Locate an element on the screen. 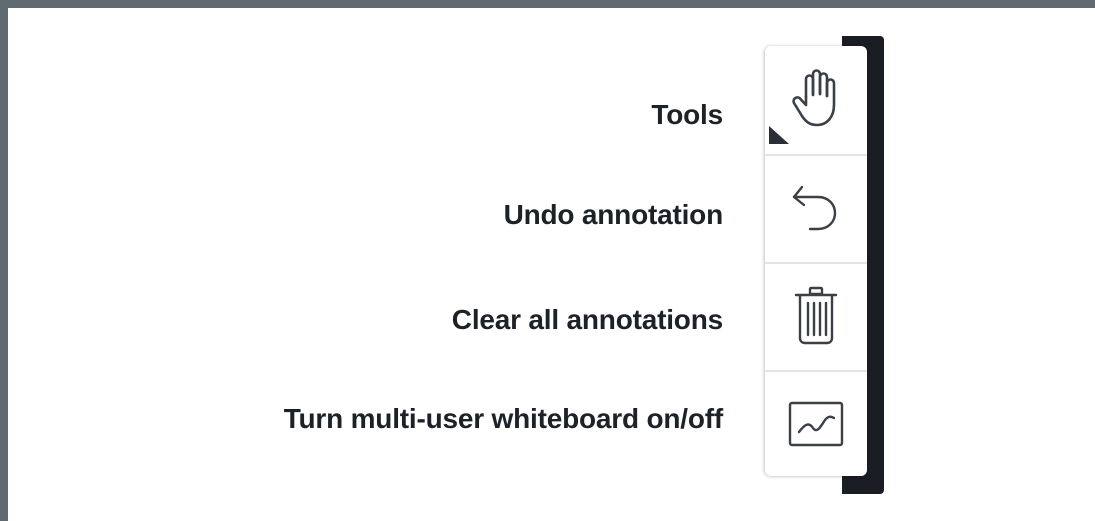 The height and width of the screenshot is (521, 1095). tools-button is located at coordinates (816, 98).